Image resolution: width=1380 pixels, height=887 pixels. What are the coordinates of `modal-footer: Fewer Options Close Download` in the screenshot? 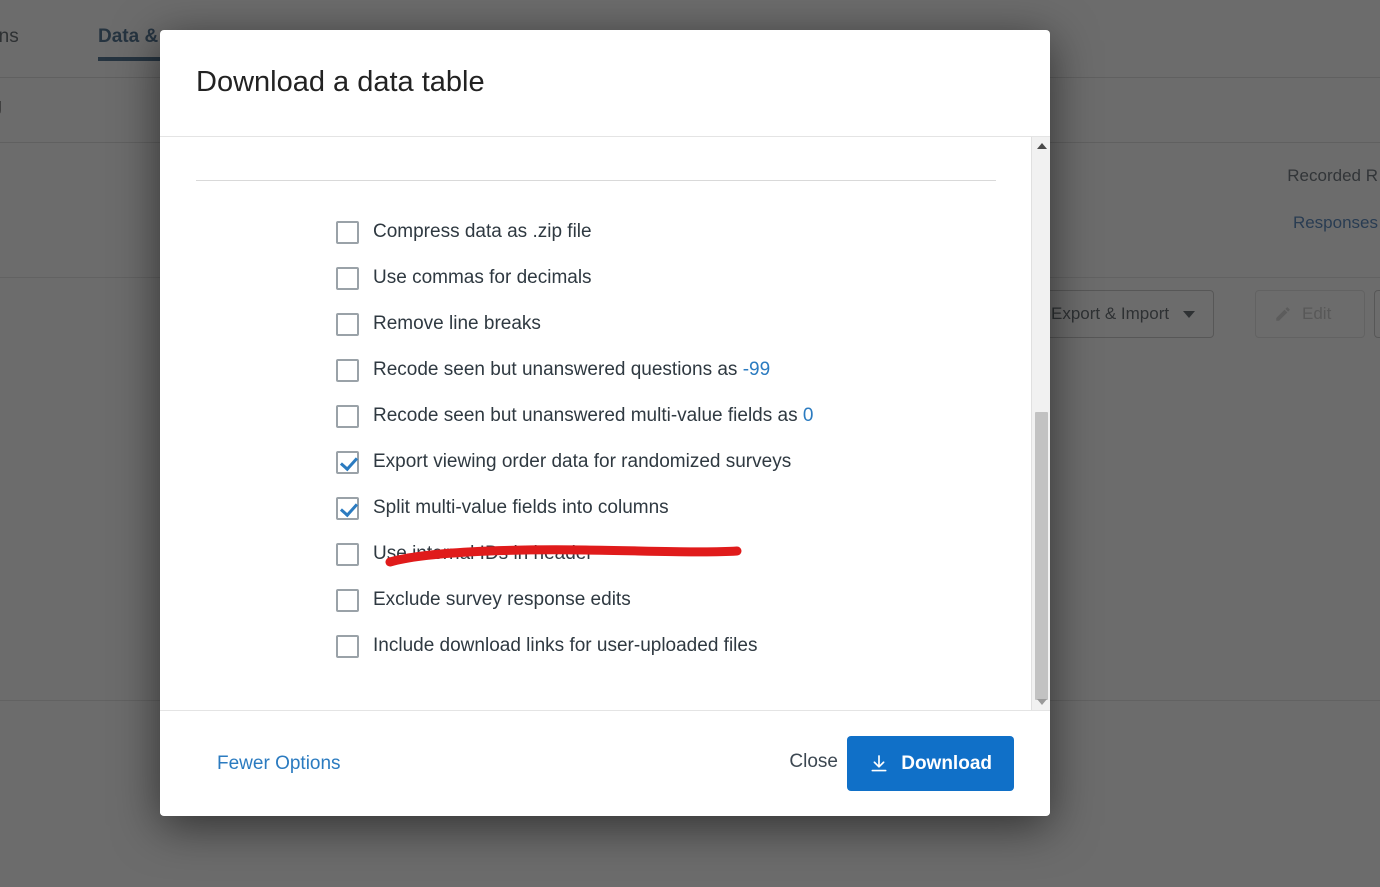 It's located at (605, 762).